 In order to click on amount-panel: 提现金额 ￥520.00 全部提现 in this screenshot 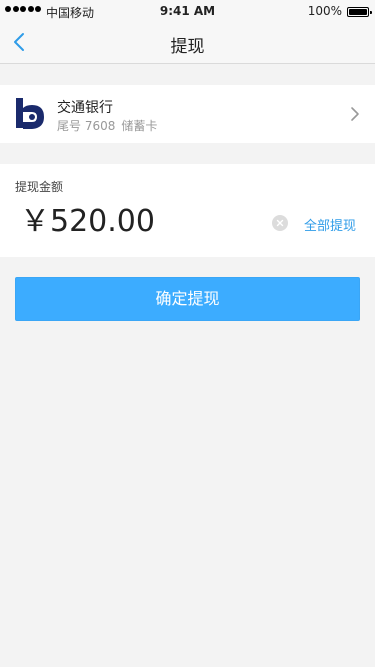, I will do `click(187, 210)`.